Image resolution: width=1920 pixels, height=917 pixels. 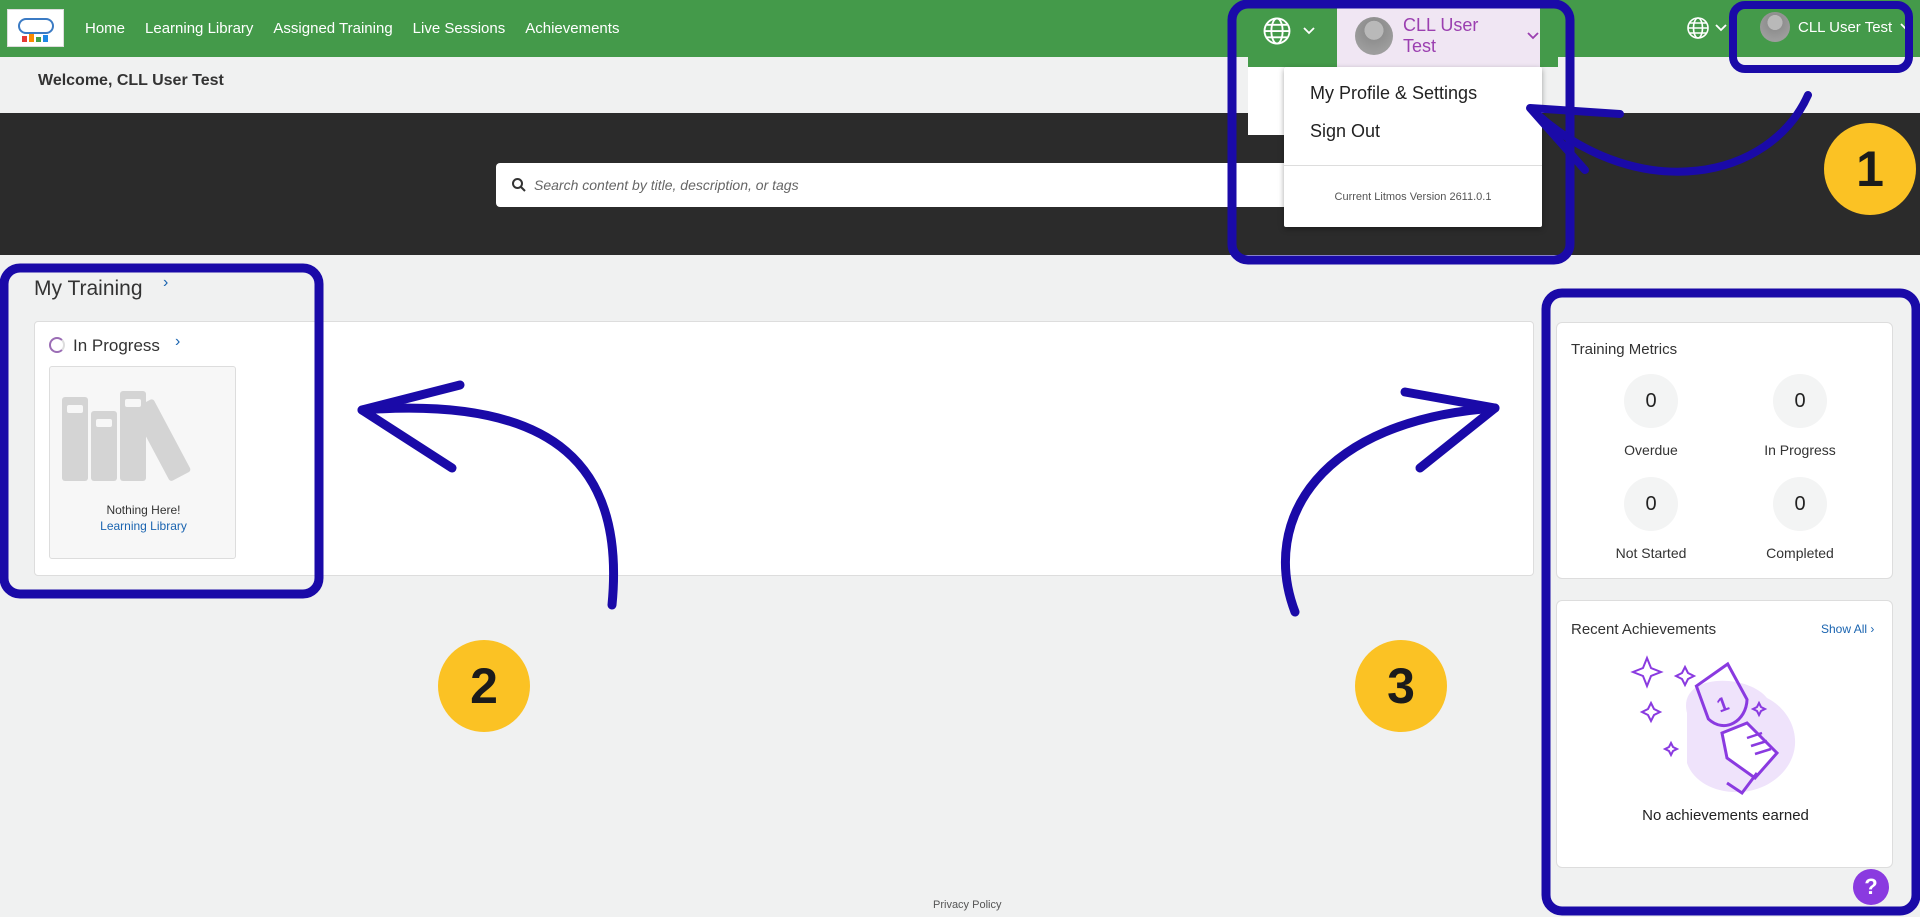 What do you see at coordinates (1624, 349) in the screenshot?
I see `training-metrics-title: Training Metrics` at bounding box center [1624, 349].